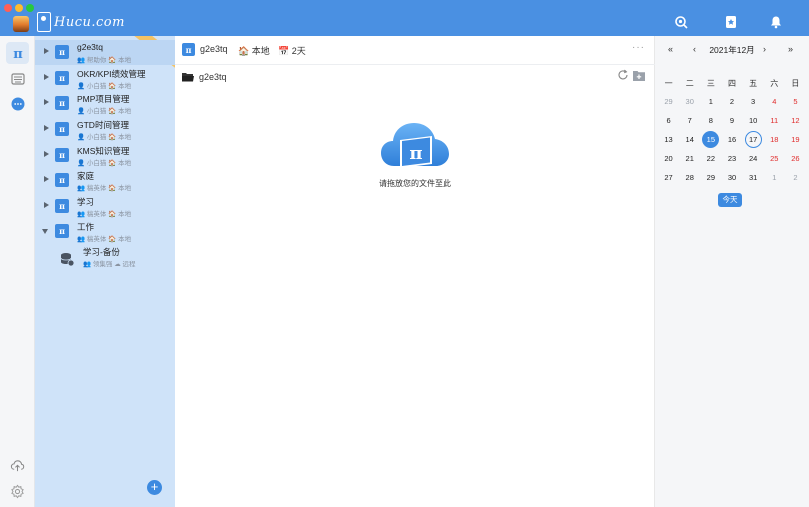 The height and width of the screenshot is (507, 809). I want to click on calendar-day: 19, so click(795, 139).